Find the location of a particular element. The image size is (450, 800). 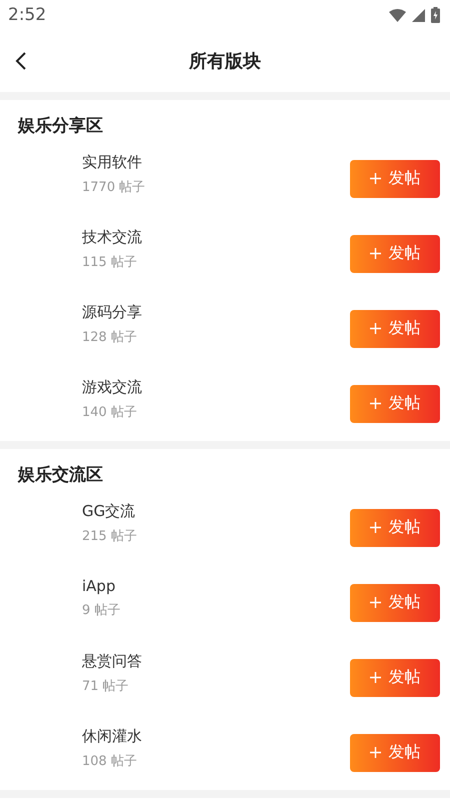

page-title: 所有版块 is located at coordinates (225, 61).